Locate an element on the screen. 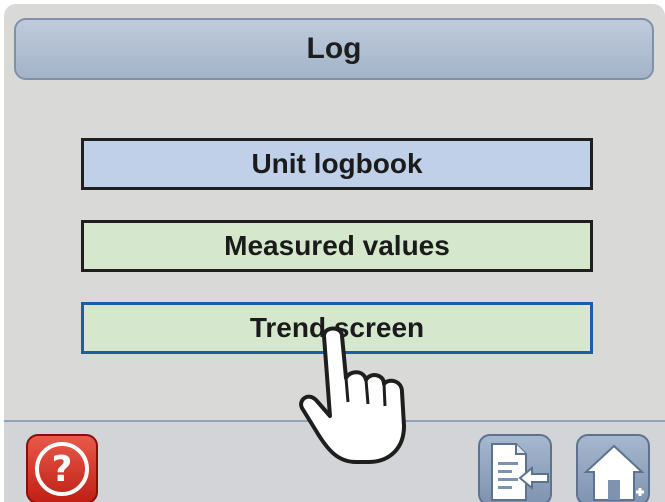 This screenshot has height=502, width=665. home-button is located at coordinates (613, 468).